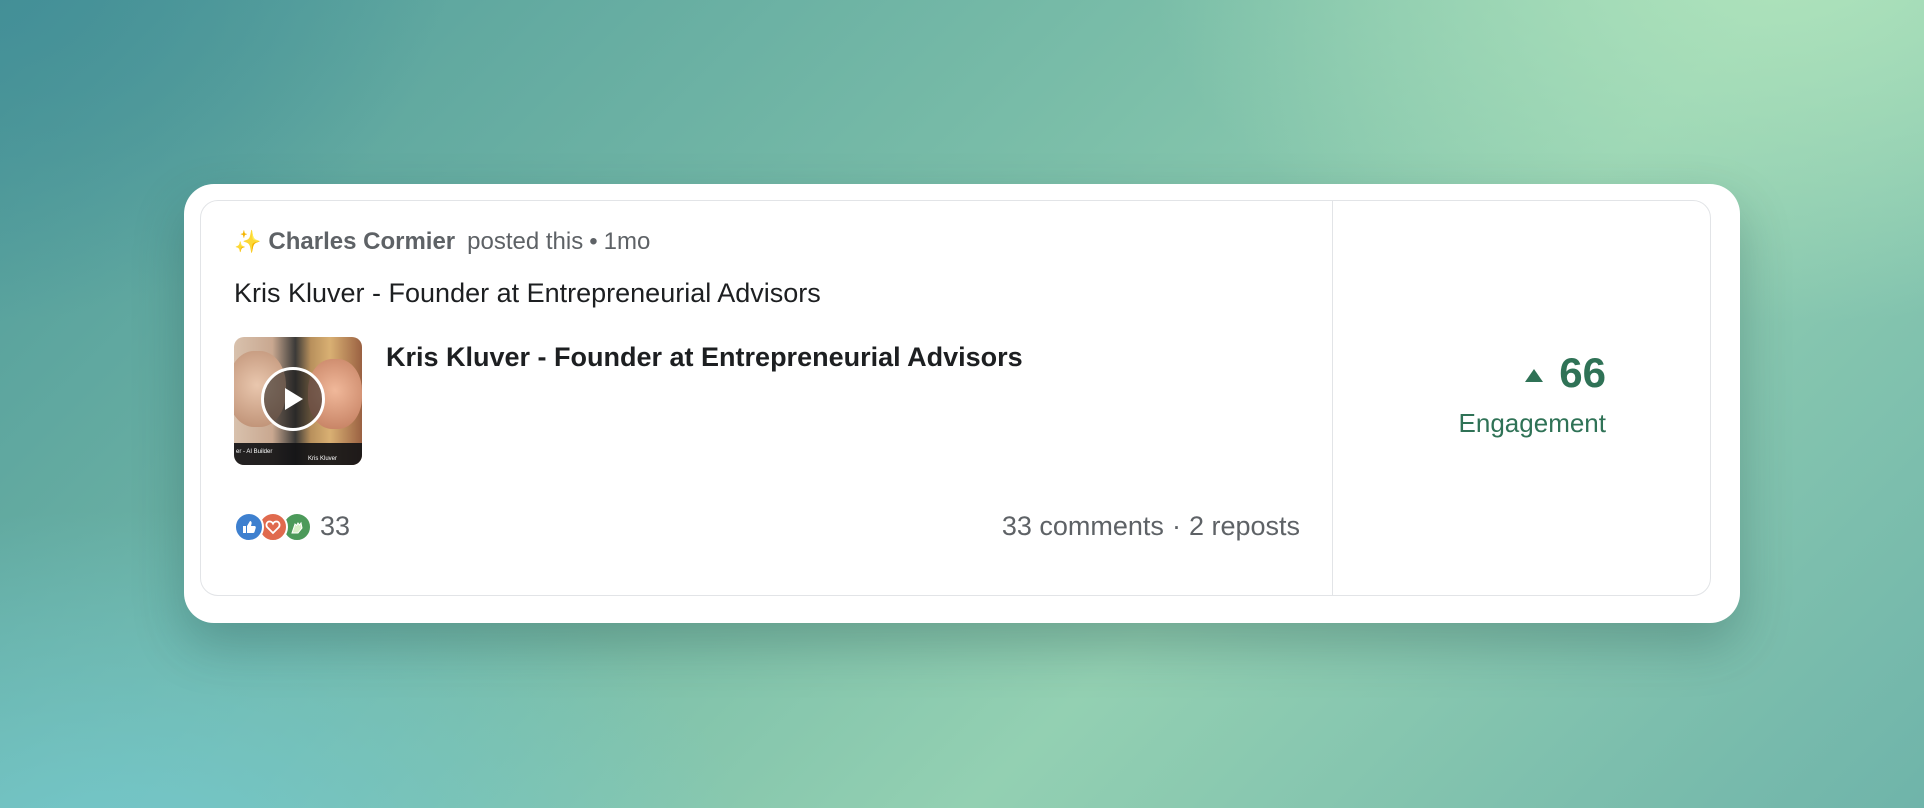 The height and width of the screenshot is (808, 1924). I want to click on thumbnail-caption-left: er - AI Builder, so click(254, 452).